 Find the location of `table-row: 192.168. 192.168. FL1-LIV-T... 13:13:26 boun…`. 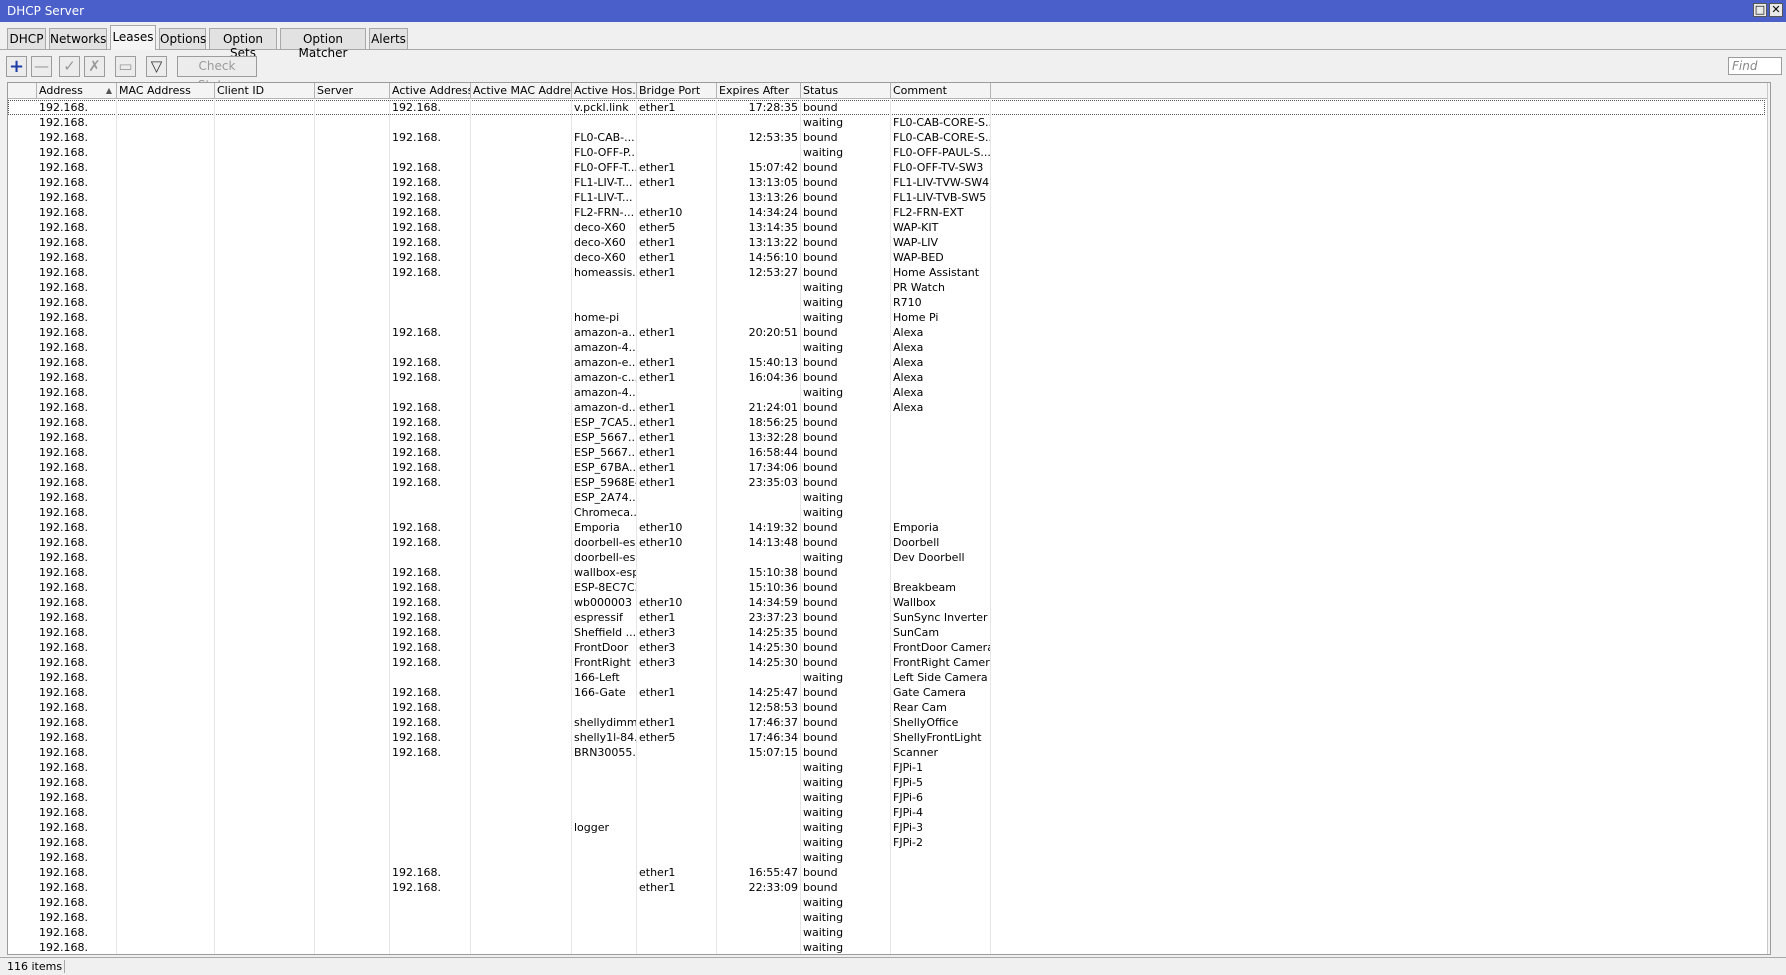

table-row: 192.168. 192.168. FL1-LIV-T... 13:13:26 boun… is located at coordinates (886, 197).